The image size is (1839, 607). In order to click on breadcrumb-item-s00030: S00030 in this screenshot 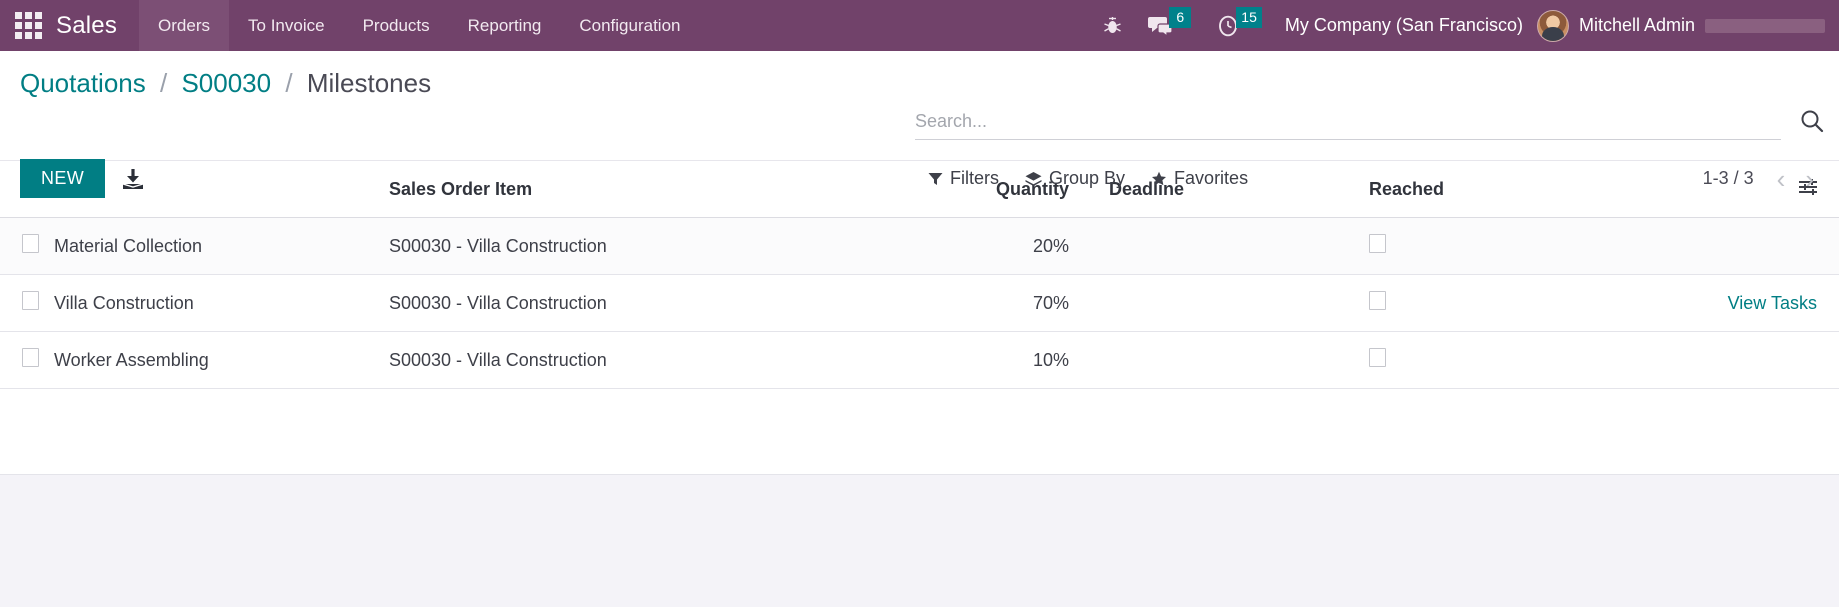, I will do `click(226, 83)`.